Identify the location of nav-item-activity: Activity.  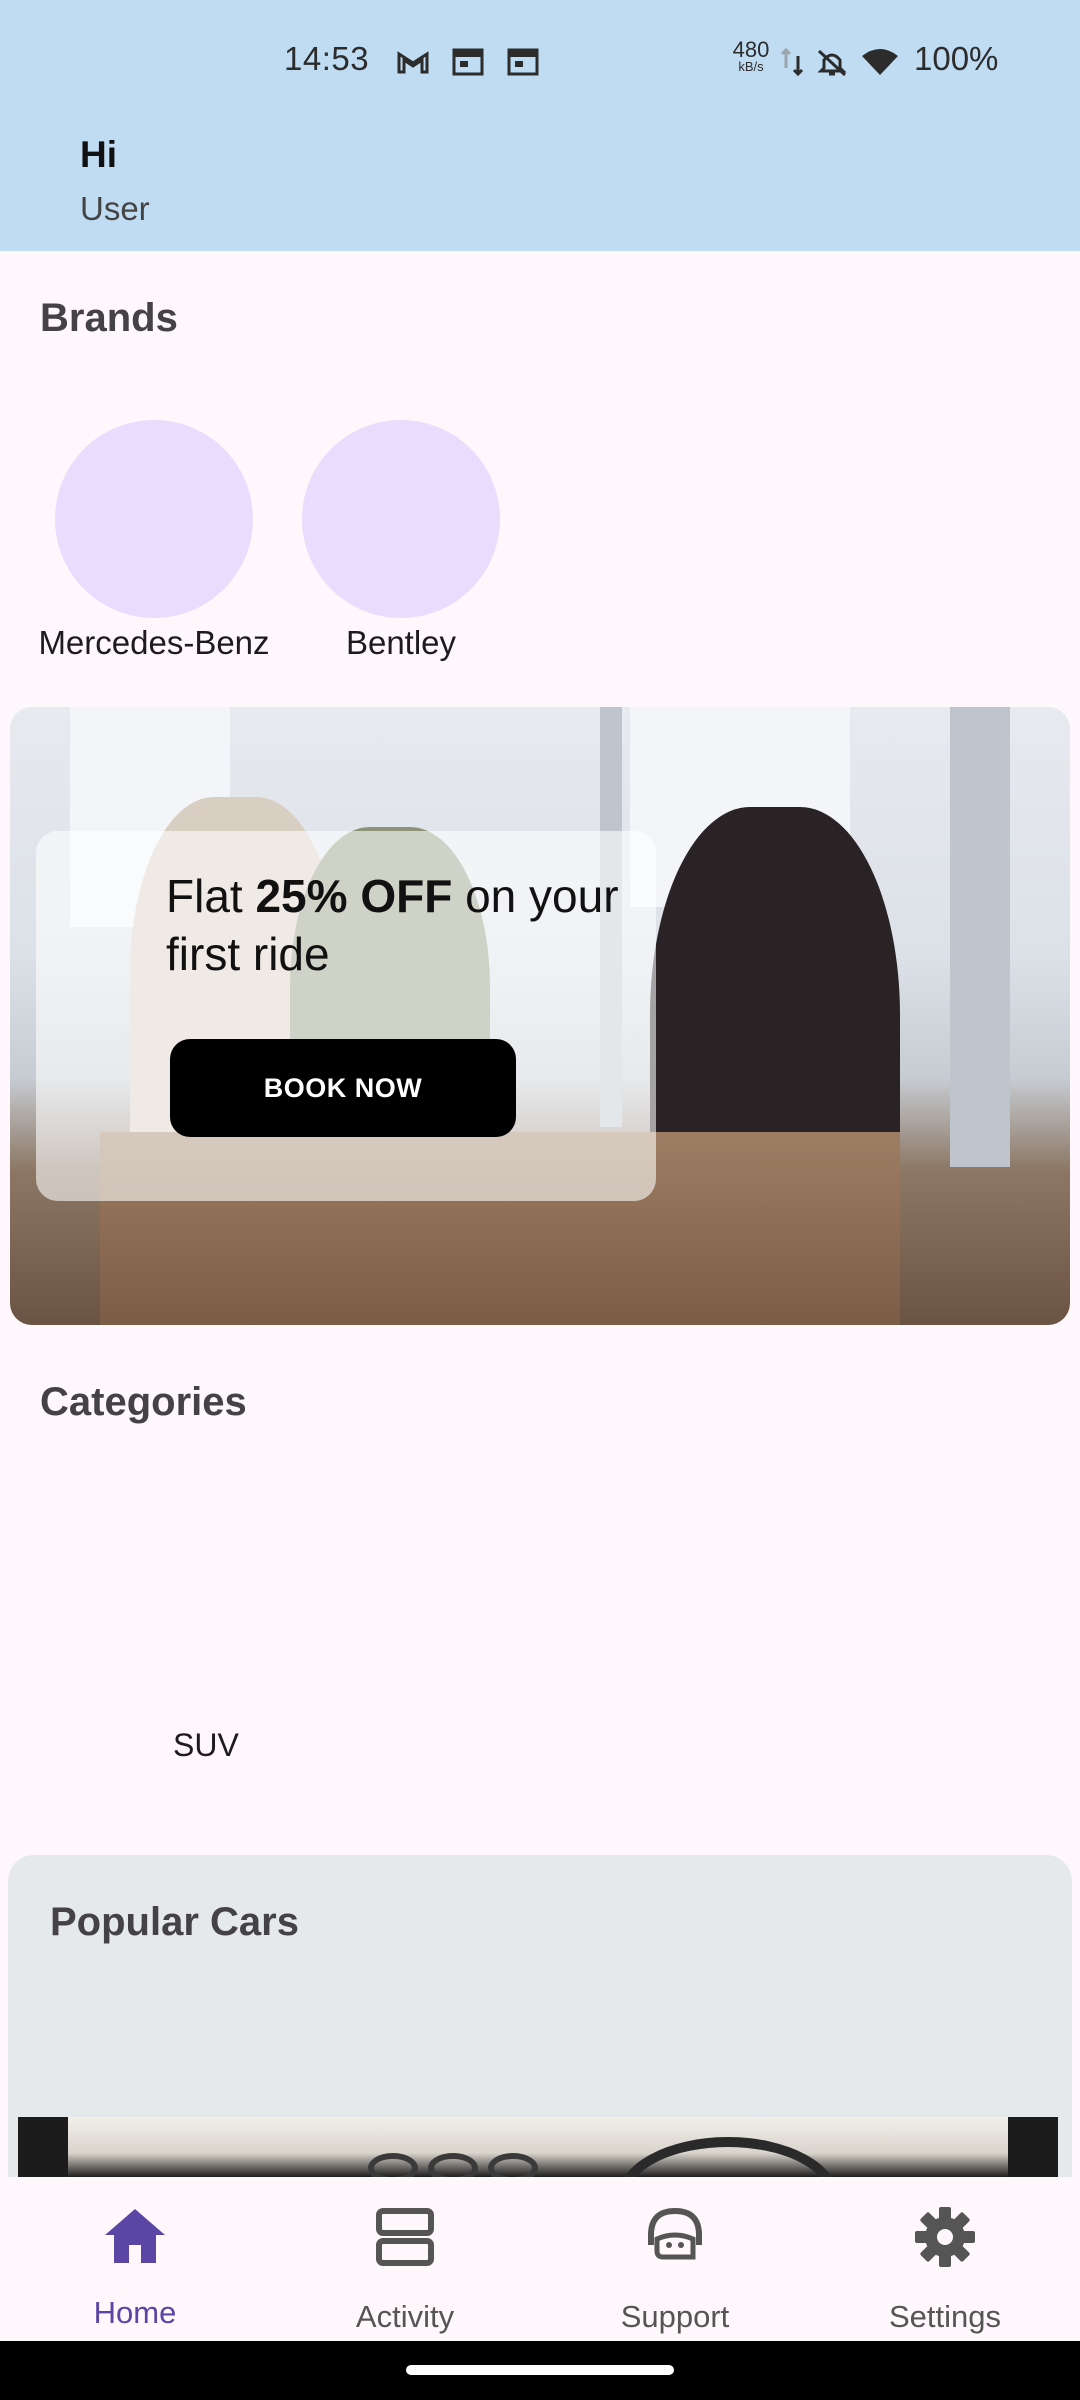
(405, 2259).